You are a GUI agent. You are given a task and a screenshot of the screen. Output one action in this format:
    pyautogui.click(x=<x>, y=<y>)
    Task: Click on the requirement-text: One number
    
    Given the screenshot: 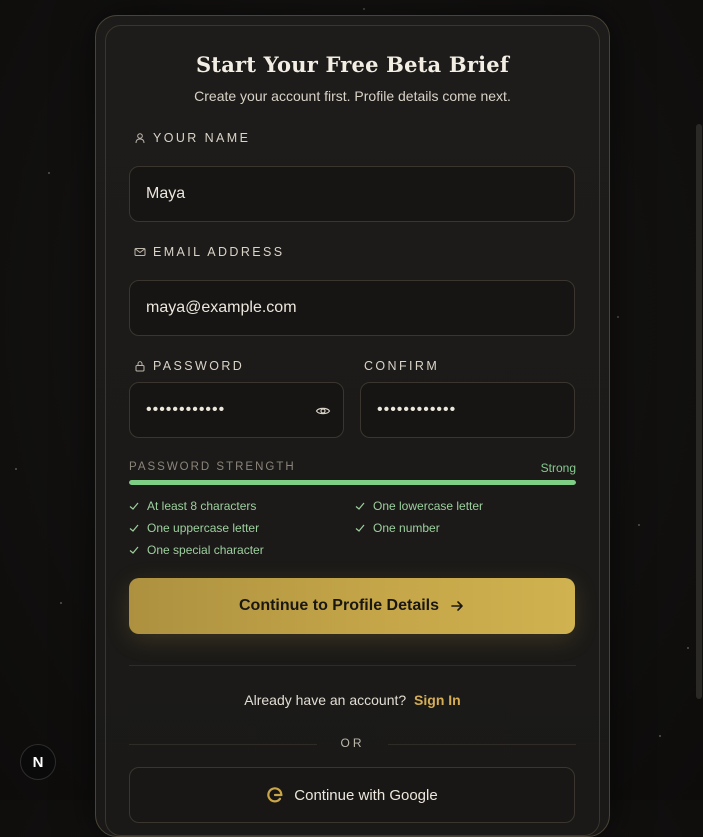 What is the action you would take?
    pyautogui.click(x=406, y=528)
    